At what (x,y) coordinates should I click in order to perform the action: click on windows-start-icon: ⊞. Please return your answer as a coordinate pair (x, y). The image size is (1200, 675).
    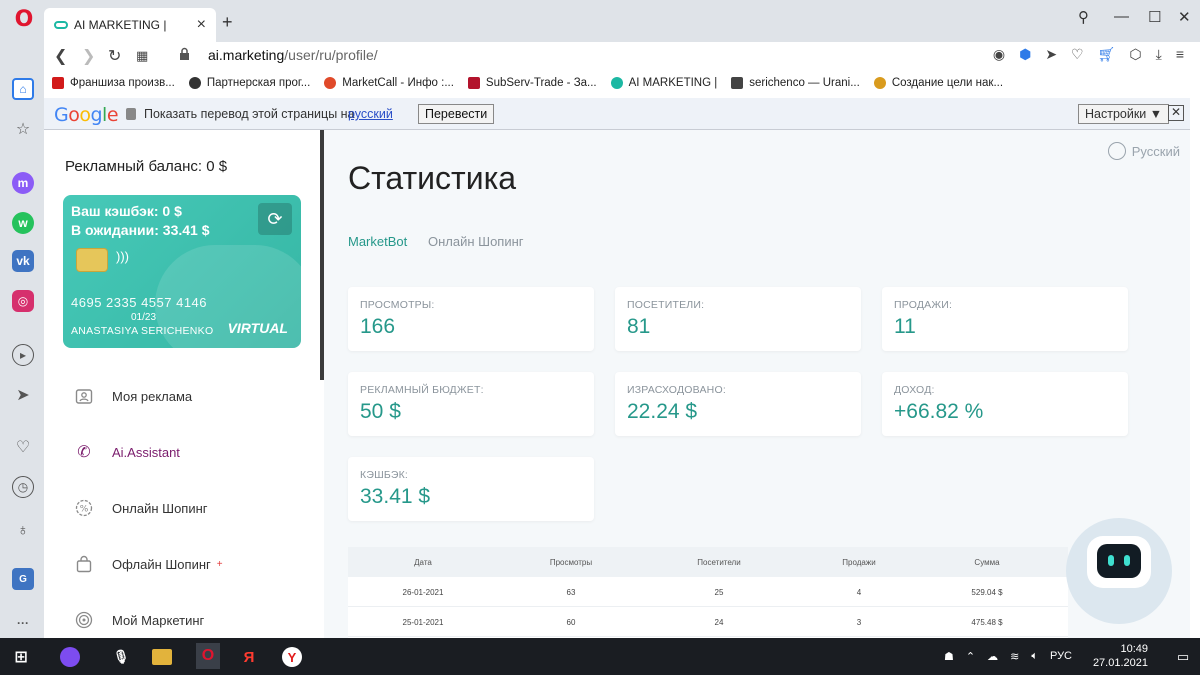
    Looking at the image, I should click on (21, 657).